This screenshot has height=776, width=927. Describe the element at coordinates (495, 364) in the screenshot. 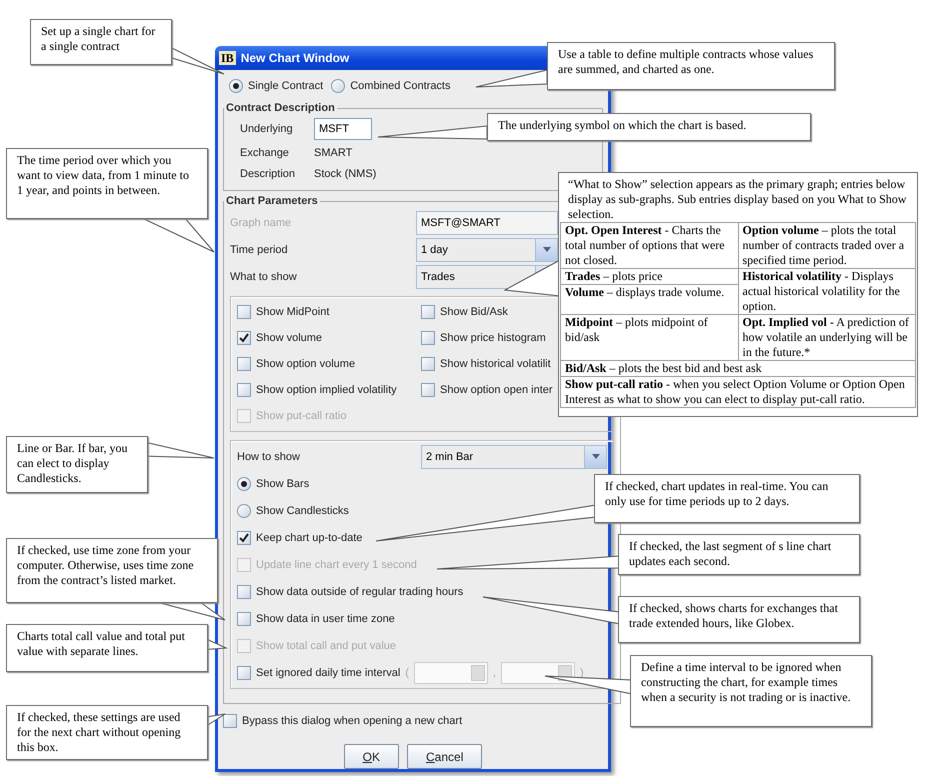

I see `checkbox-label: Show historical volatilit` at that location.